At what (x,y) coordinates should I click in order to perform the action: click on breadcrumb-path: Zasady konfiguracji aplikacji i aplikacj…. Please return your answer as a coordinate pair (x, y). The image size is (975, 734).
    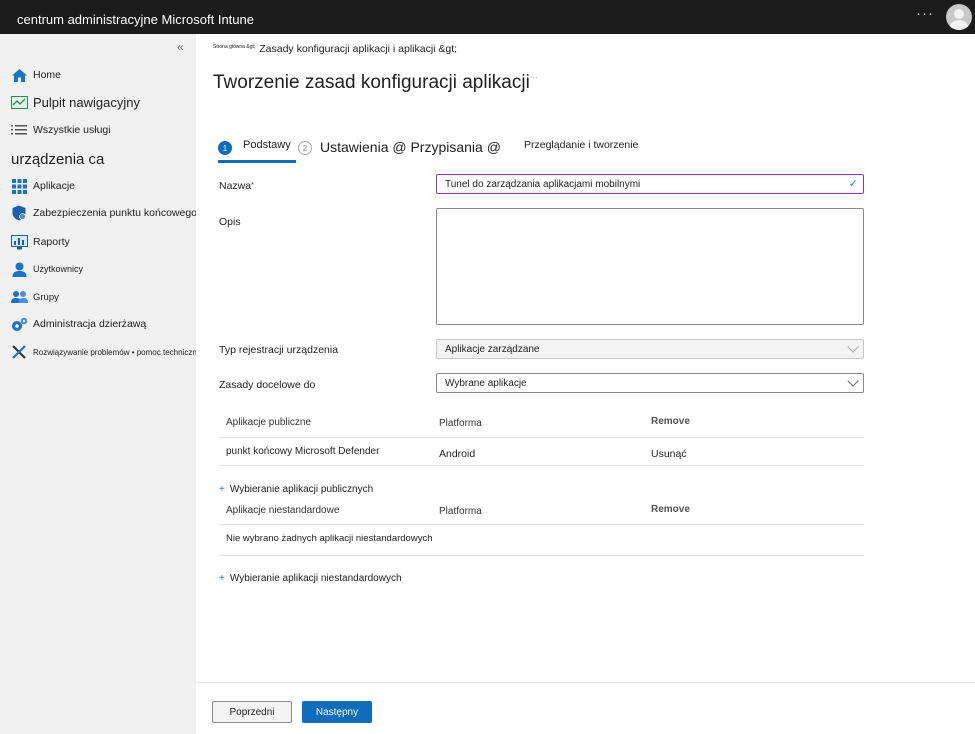
    Looking at the image, I should click on (358, 49).